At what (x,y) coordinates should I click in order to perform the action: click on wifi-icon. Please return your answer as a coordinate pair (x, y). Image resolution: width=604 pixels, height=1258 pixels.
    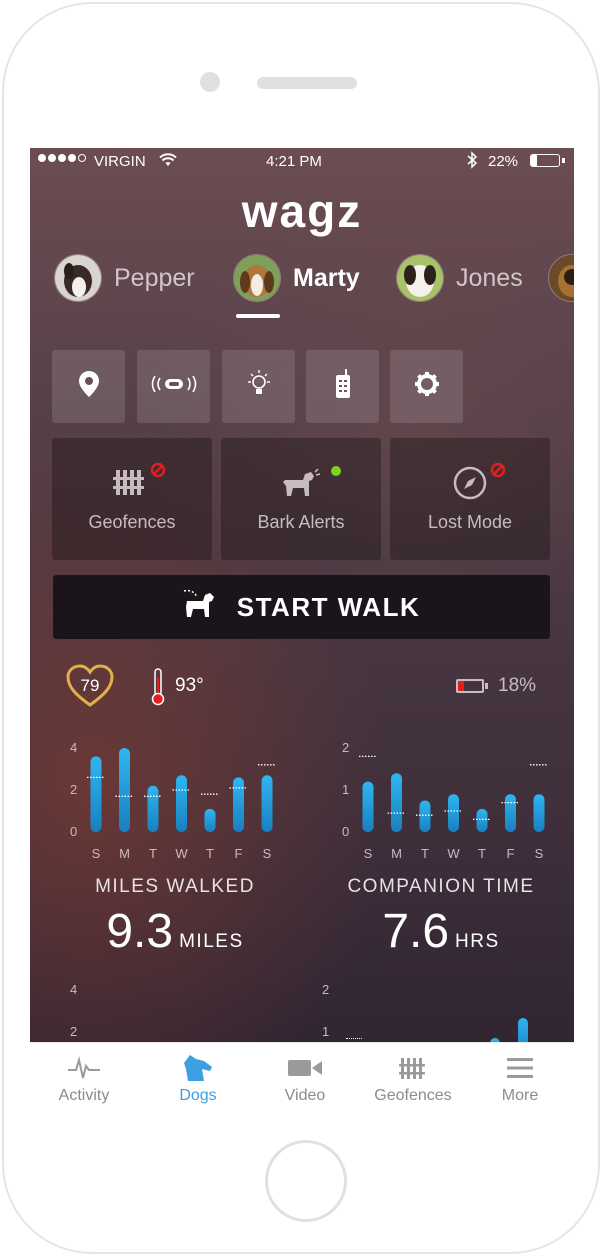
    Looking at the image, I should click on (168, 162).